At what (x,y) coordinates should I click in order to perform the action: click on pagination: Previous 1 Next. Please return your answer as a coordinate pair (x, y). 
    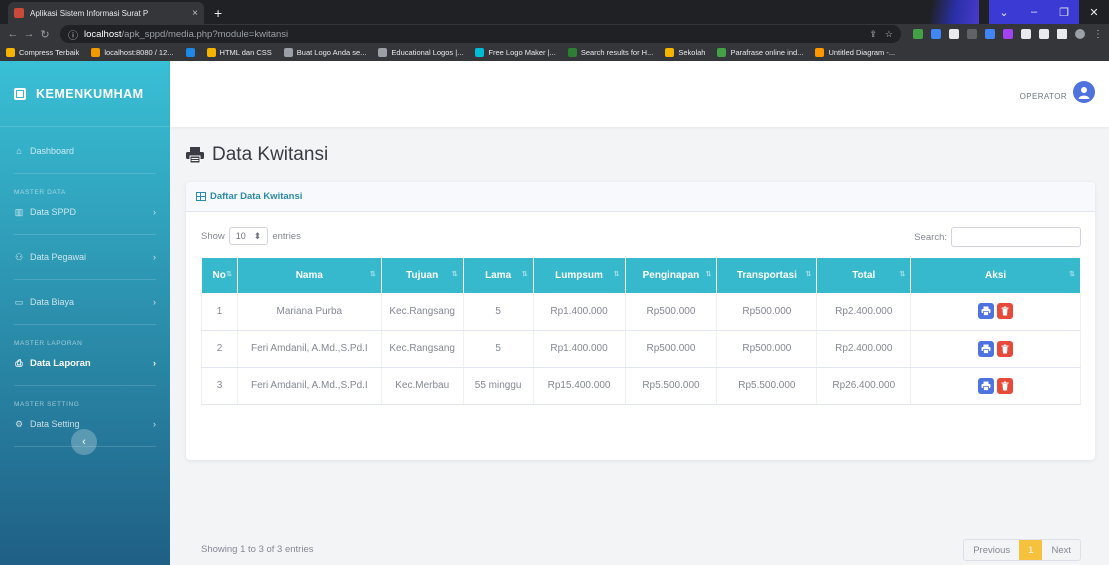
    Looking at the image, I should click on (1022, 550).